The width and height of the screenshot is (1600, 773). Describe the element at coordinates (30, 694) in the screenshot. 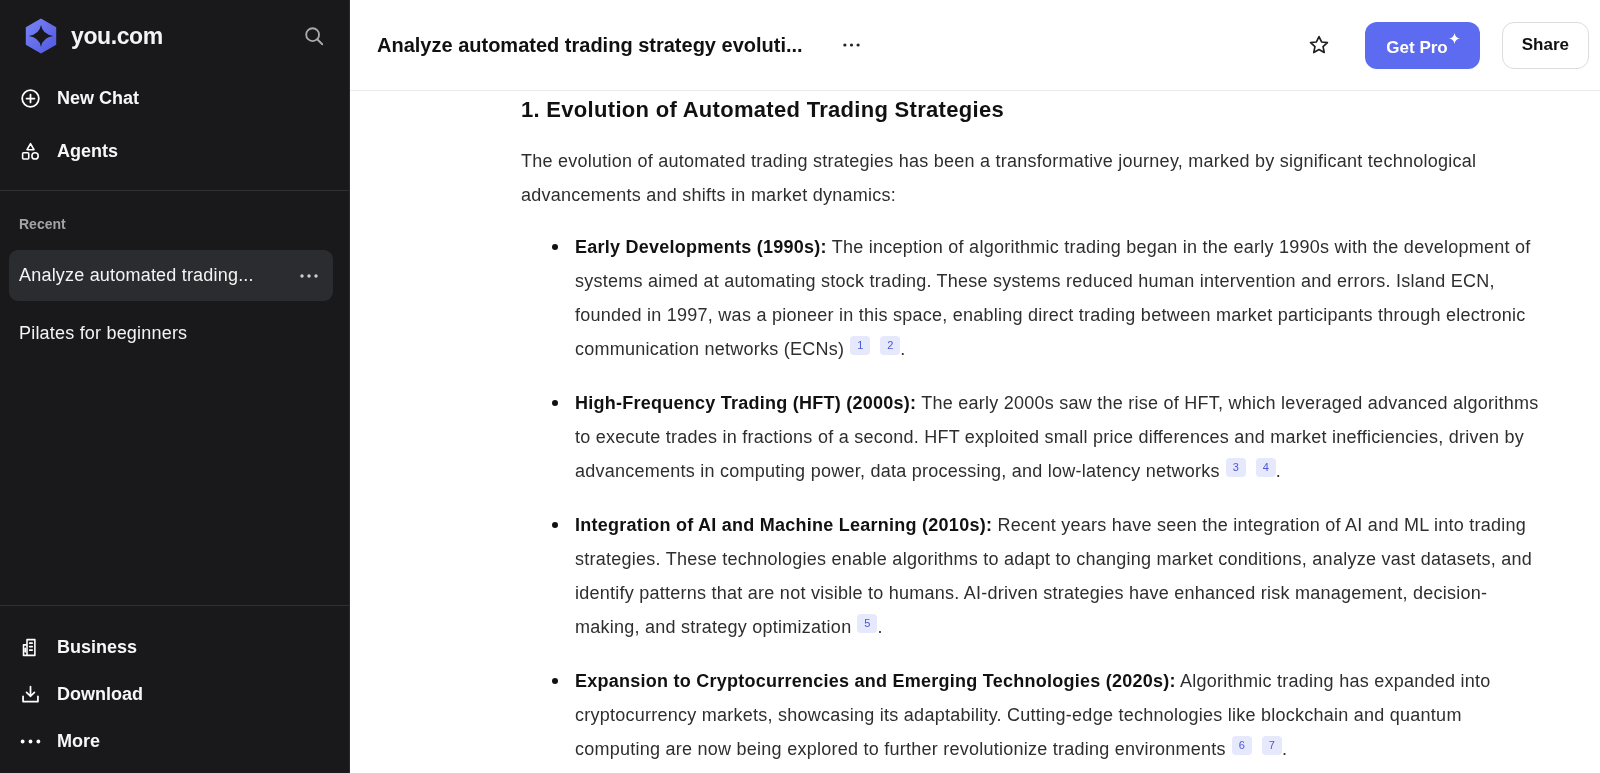

I see `download-icon` at that location.